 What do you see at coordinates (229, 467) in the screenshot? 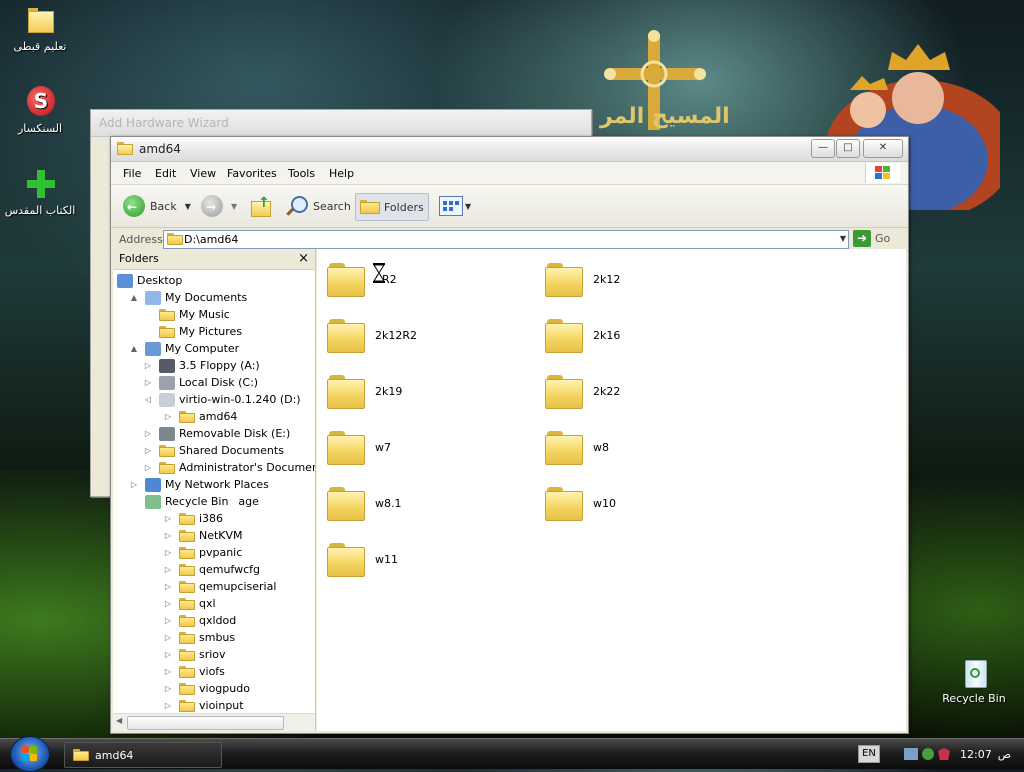
I see `tree-item: ▷ Administrator's Documents` at bounding box center [229, 467].